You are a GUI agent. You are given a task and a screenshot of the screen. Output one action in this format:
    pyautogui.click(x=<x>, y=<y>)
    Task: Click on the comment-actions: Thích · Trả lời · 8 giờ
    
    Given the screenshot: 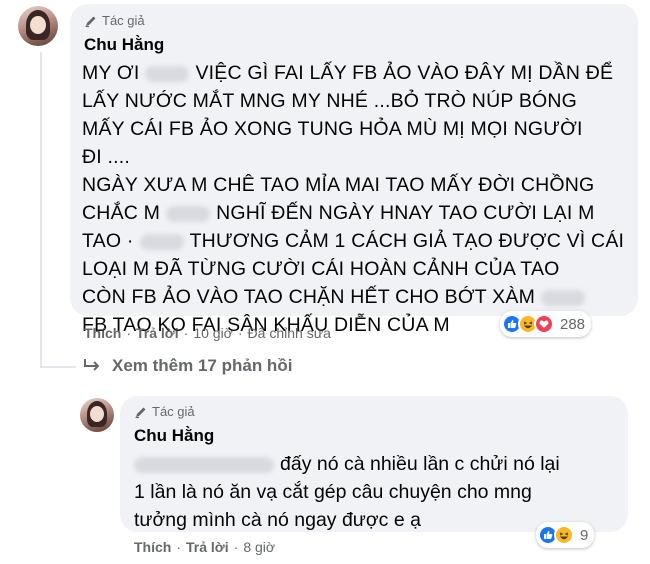 What is the action you would take?
    pyautogui.click(x=205, y=547)
    